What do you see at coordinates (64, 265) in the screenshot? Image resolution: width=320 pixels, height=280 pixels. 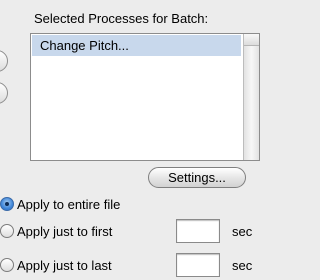 I see `apply-last-label: Apply just to last` at bounding box center [64, 265].